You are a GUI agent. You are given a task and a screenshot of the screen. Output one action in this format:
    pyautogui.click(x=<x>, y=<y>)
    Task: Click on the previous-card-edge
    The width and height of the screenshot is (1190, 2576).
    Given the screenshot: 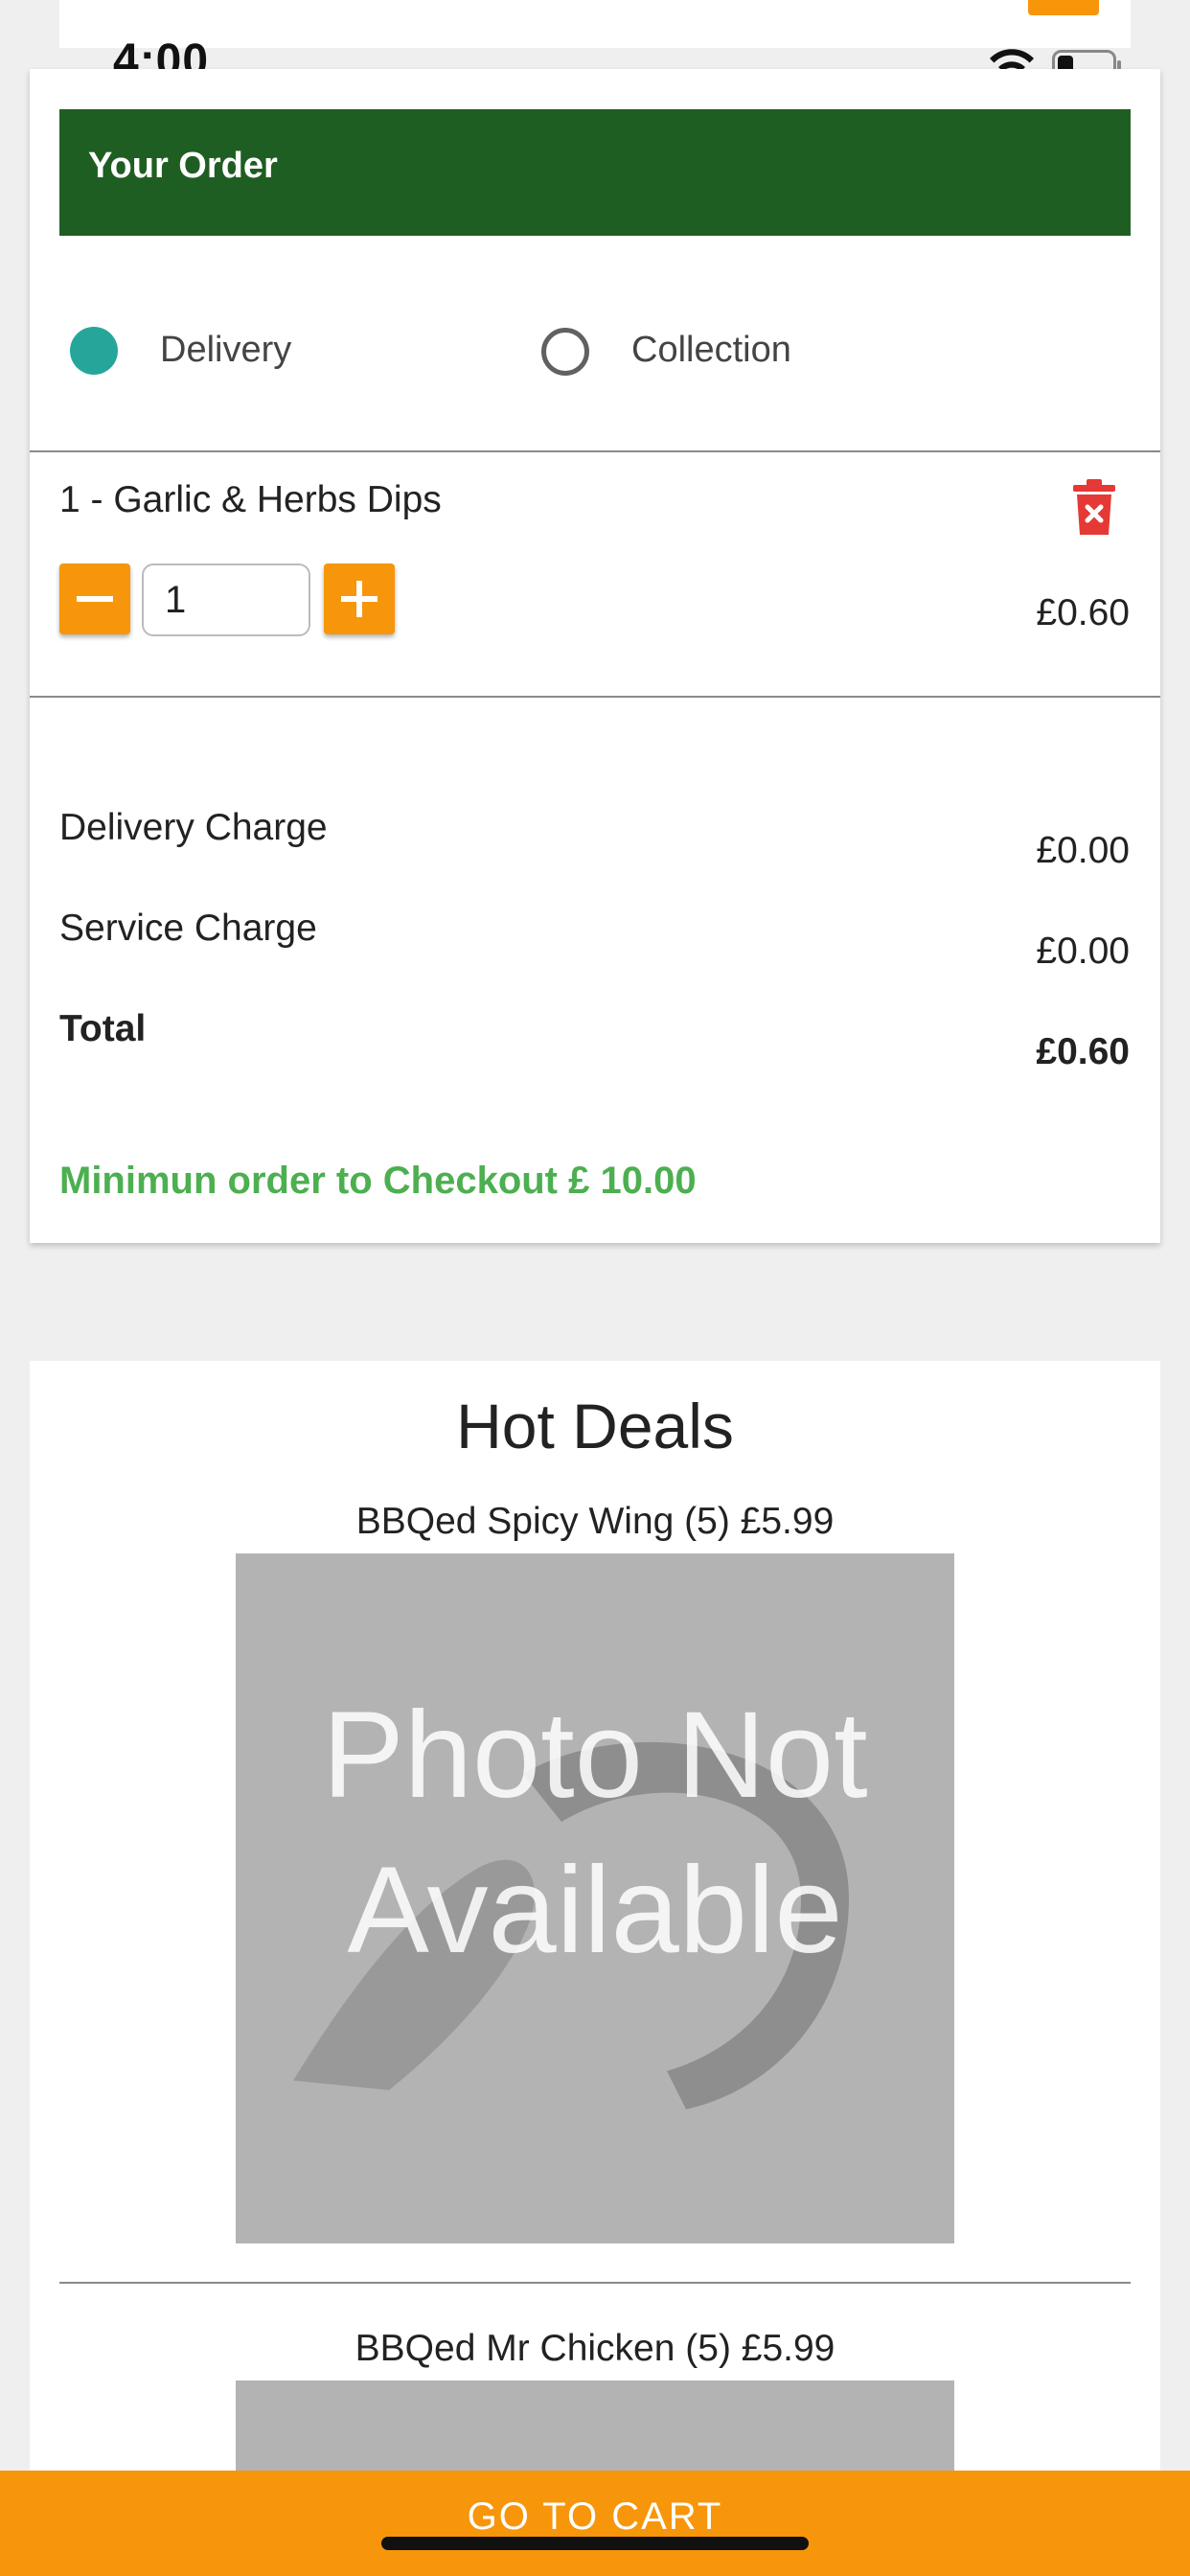 What is the action you would take?
    pyautogui.click(x=595, y=24)
    